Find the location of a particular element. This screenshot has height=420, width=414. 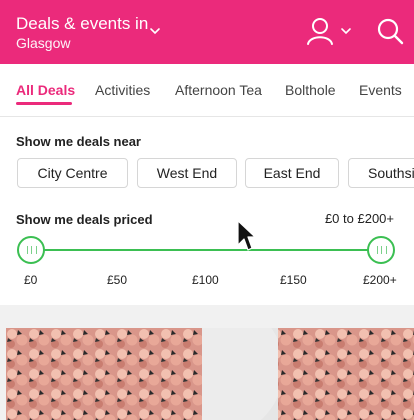

price-tick: £150 is located at coordinates (293, 280).